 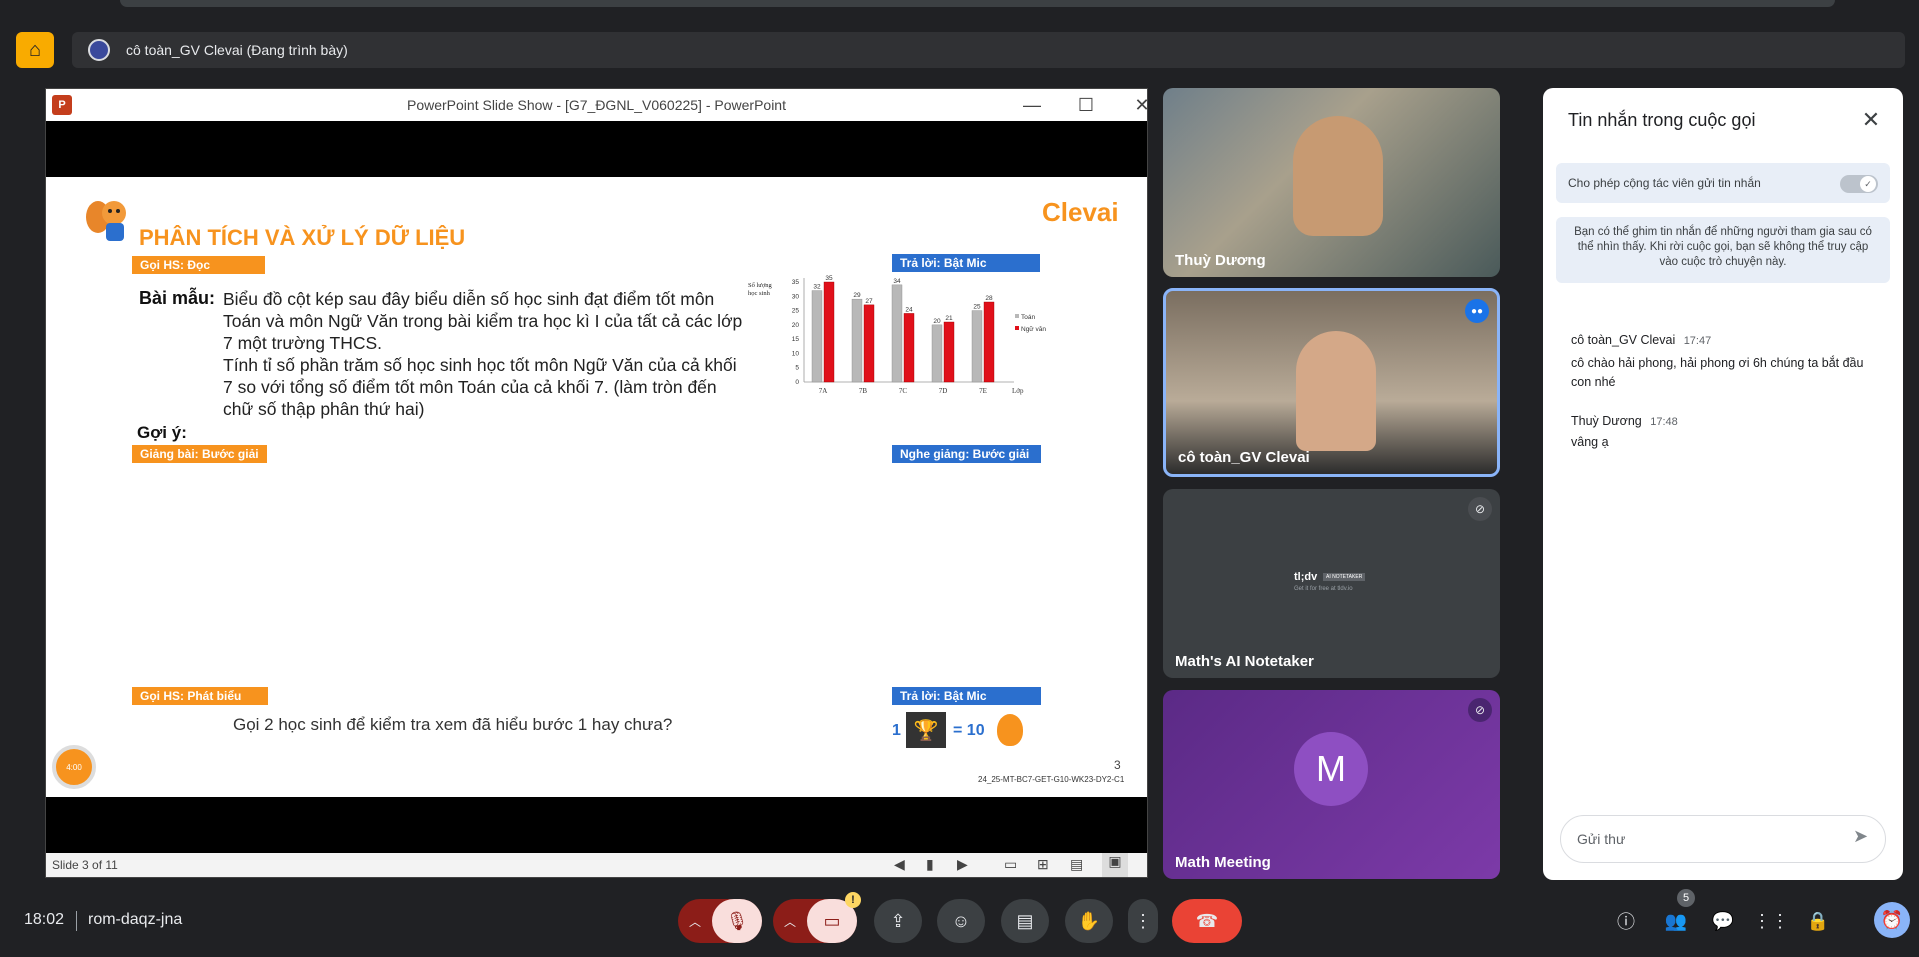 I want to click on reward-count: 1, so click(x=896, y=730).